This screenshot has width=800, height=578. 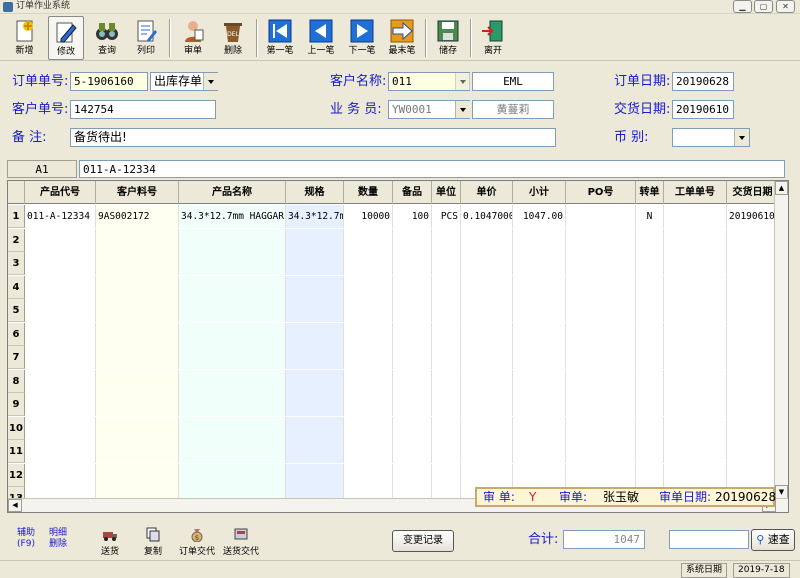 I want to click on next-record-button: 下一笔, so click(x=362, y=38).